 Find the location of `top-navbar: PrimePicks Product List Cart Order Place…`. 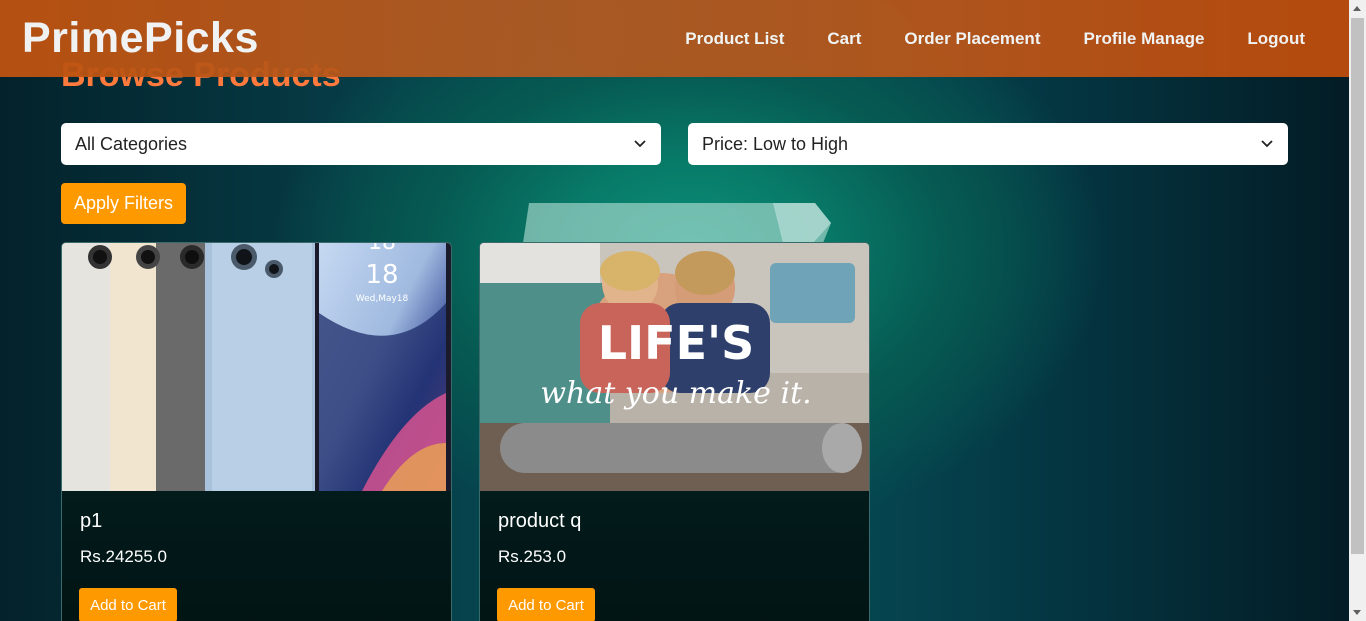

top-navbar: PrimePicks Product List Cart Order Place… is located at coordinates (674, 38).